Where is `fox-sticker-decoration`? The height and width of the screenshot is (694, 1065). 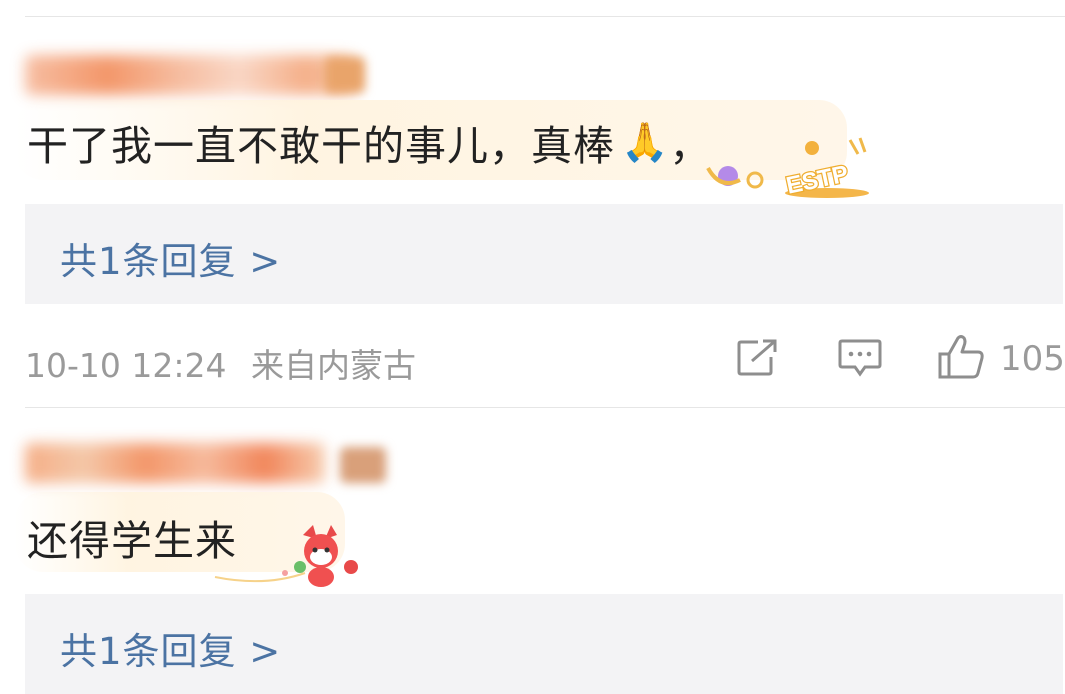 fox-sticker-decoration is located at coordinates (286, 556).